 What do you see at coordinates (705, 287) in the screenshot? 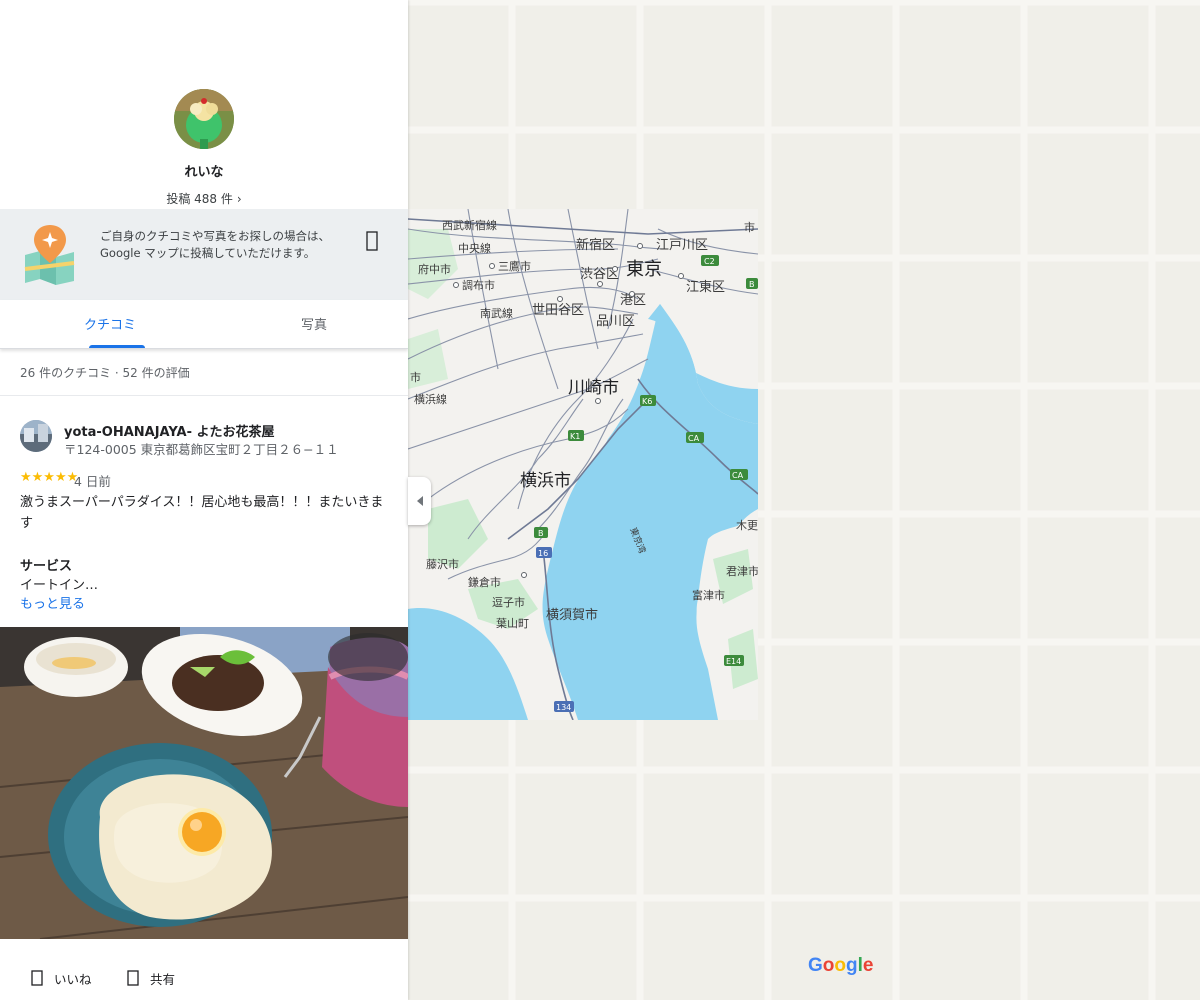
I see `svg-text: 江東区` at bounding box center [705, 287].